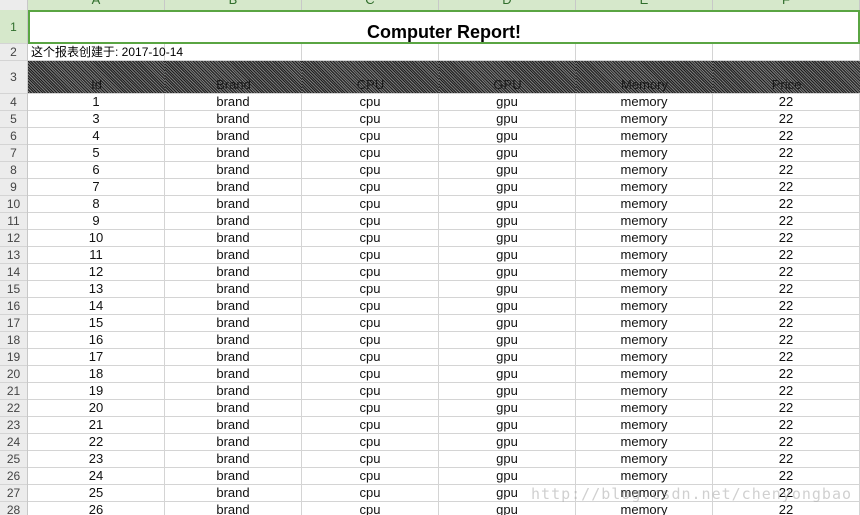 This screenshot has height=515, width=860. I want to click on column-header-b: B, so click(233, 5).